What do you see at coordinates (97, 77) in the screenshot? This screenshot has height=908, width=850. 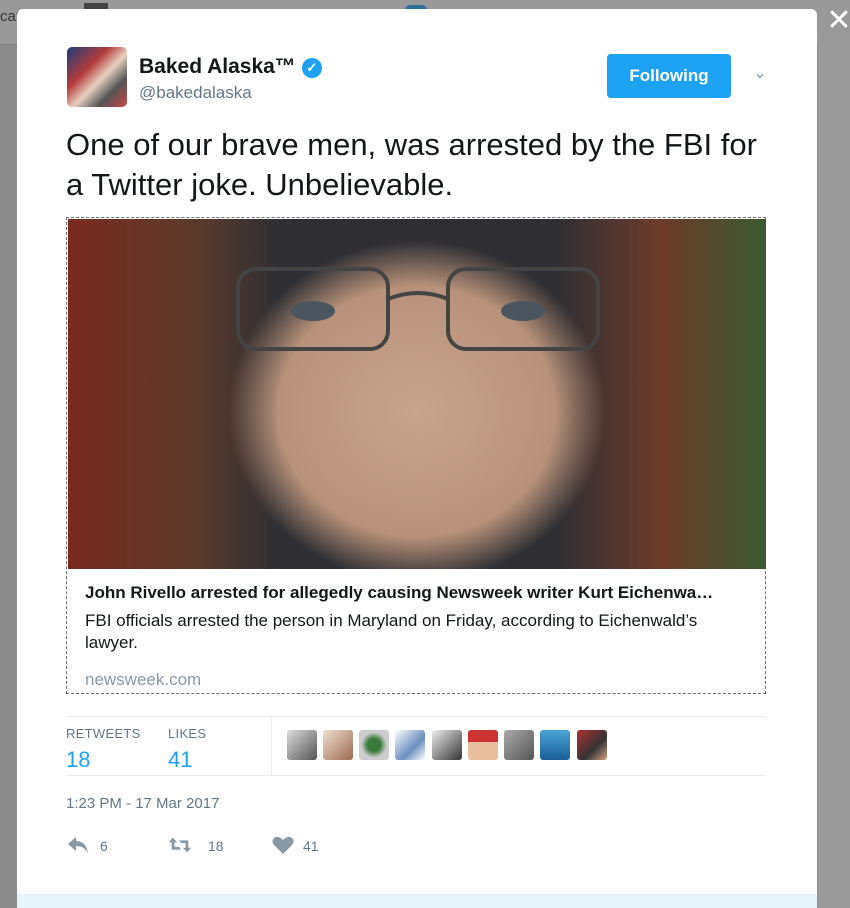 I see `avatar` at bounding box center [97, 77].